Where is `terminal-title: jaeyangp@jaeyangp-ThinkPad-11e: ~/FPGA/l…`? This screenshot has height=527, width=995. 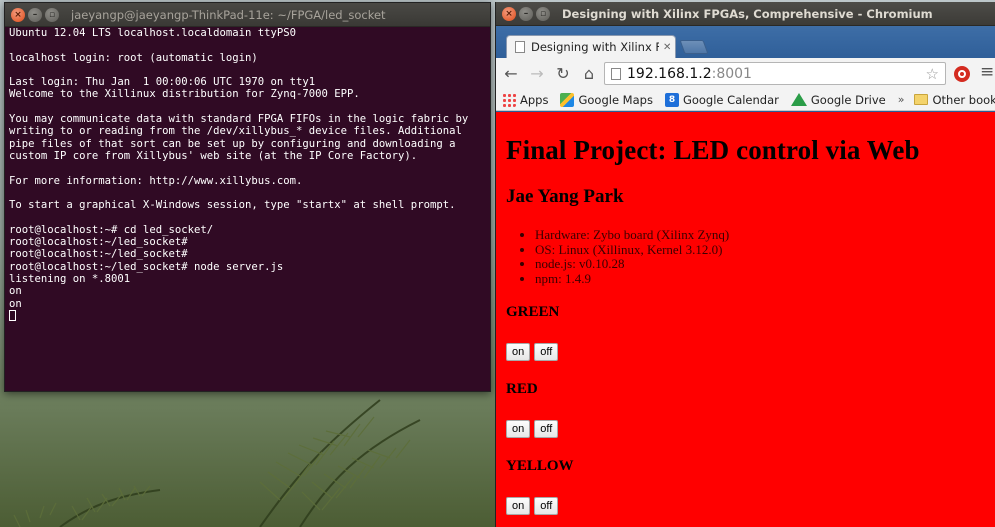
terminal-title: jaeyangp@jaeyangp-ThinkPad-11e: ~/FPGA/l… is located at coordinates (228, 14).